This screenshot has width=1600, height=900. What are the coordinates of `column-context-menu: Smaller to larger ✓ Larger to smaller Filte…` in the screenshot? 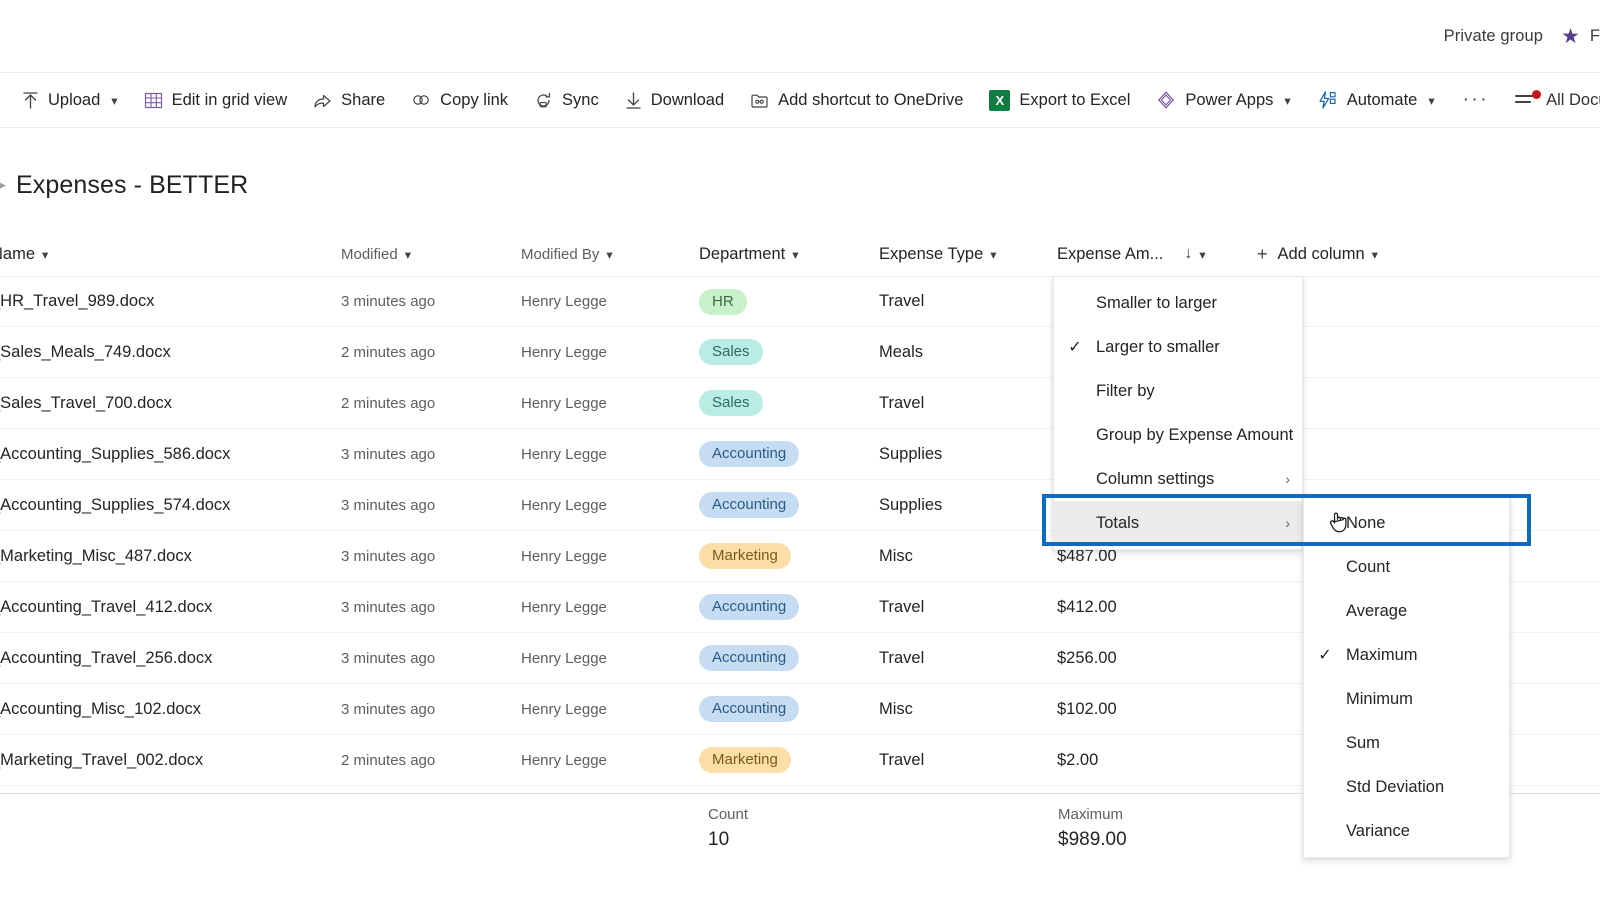 It's located at (1178, 413).